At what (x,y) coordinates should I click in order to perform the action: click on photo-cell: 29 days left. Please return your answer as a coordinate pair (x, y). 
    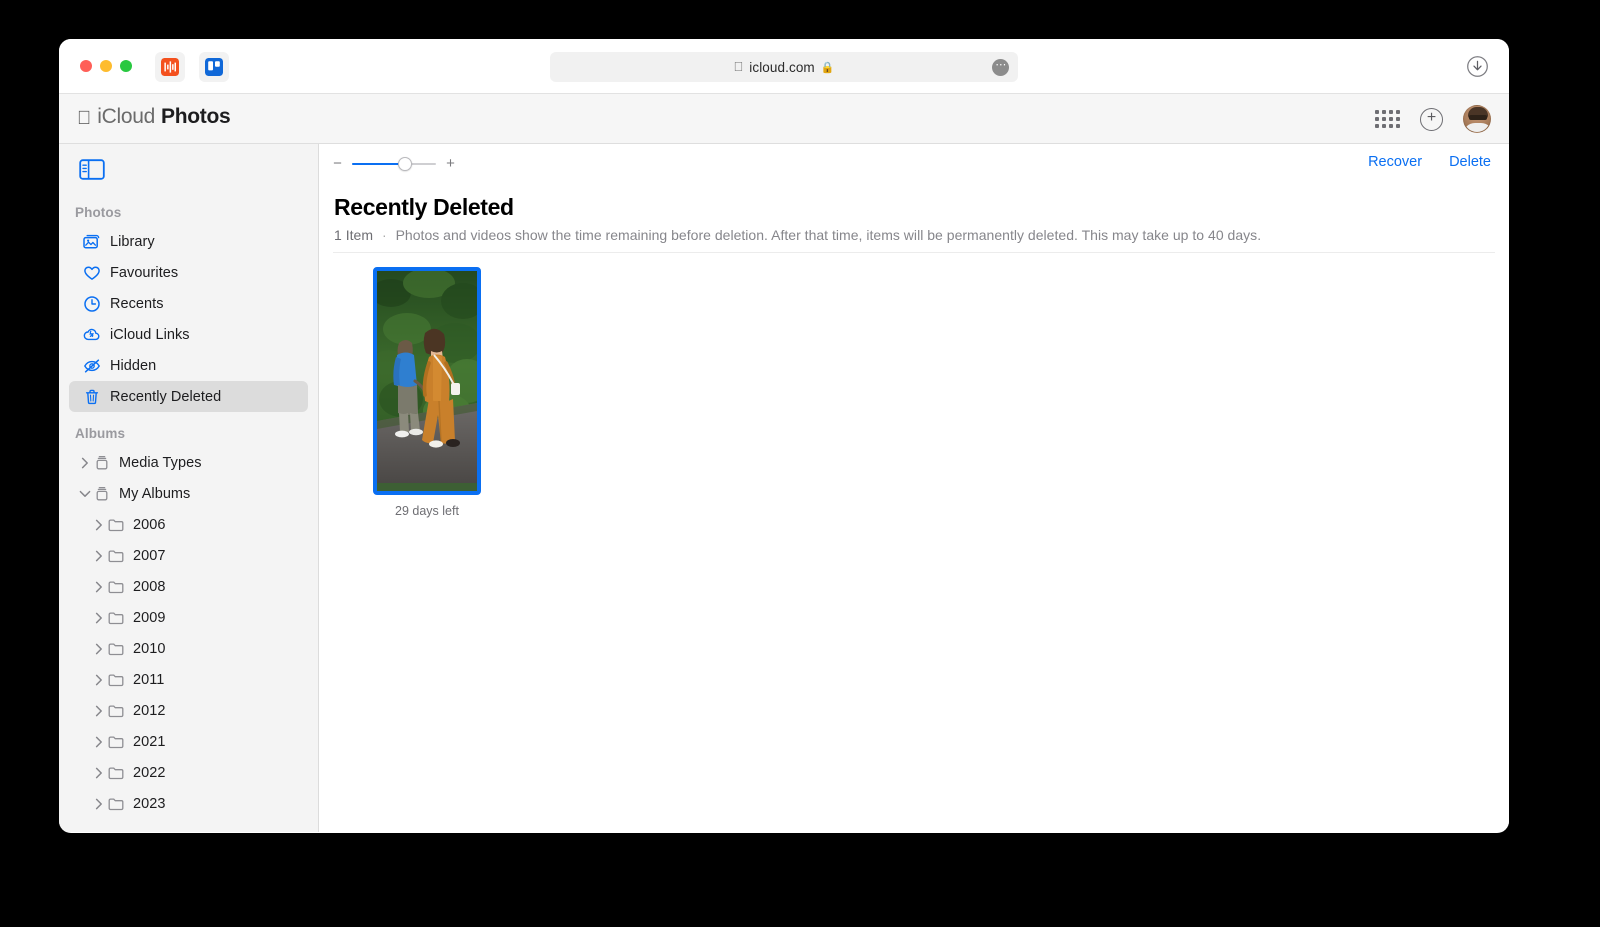
    Looking at the image, I should click on (427, 392).